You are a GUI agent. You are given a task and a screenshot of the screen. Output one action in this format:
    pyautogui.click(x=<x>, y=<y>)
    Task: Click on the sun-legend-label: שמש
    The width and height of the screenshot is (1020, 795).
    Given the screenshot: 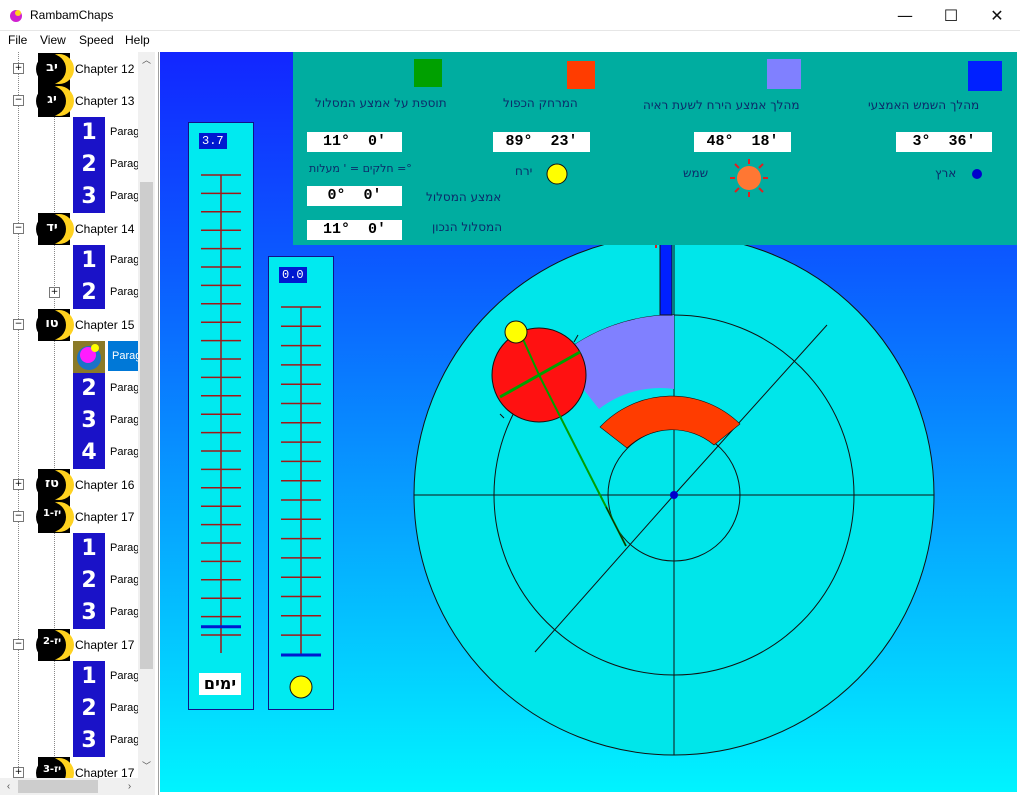 What is the action you would take?
    pyautogui.click(x=696, y=173)
    